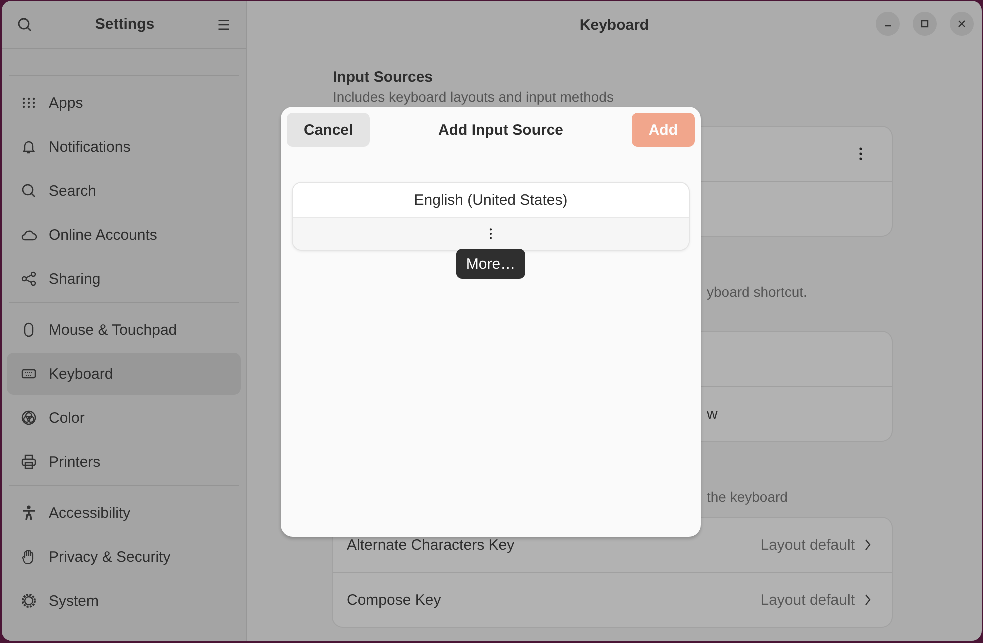 The width and height of the screenshot is (983, 643). What do you see at coordinates (615, 25) in the screenshot?
I see `window-title: Keyboard` at bounding box center [615, 25].